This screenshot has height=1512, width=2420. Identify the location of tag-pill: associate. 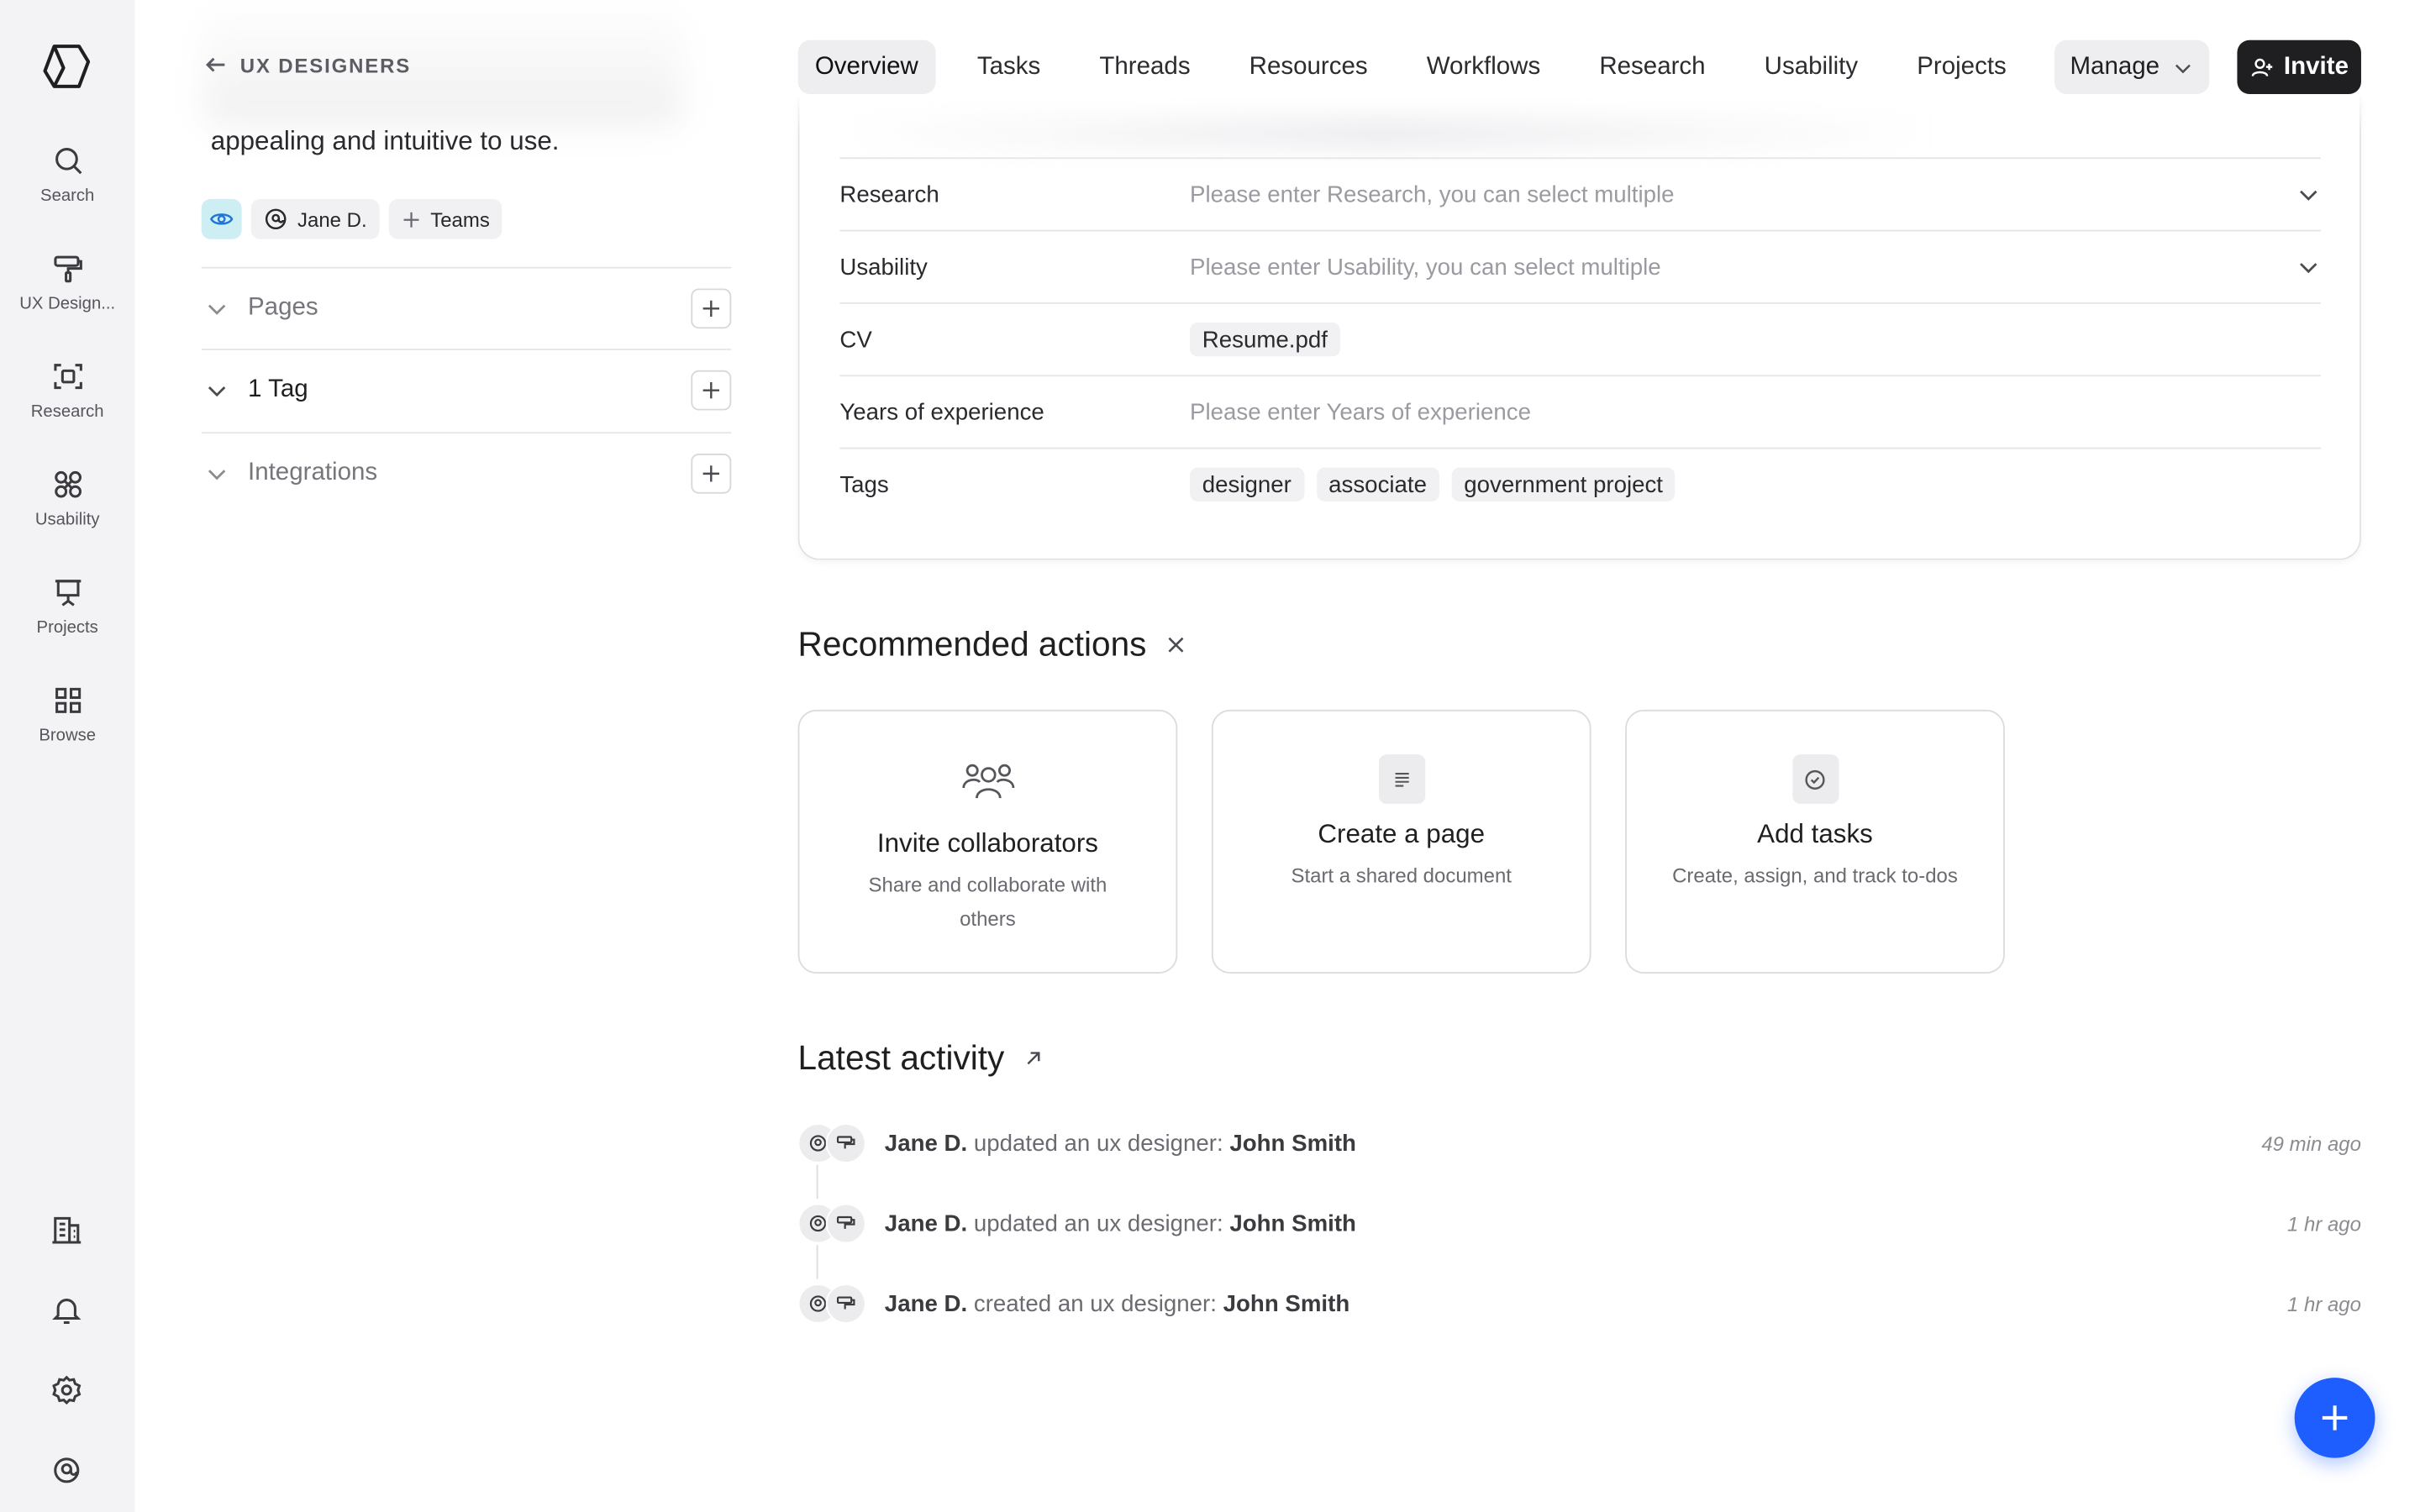
(1377, 484).